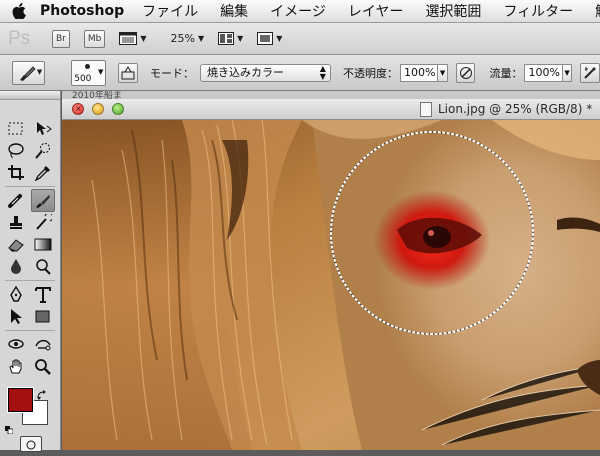  Describe the element at coordinates (42, 392) in the screenshot. I see `swap-colors-icon` at that location.